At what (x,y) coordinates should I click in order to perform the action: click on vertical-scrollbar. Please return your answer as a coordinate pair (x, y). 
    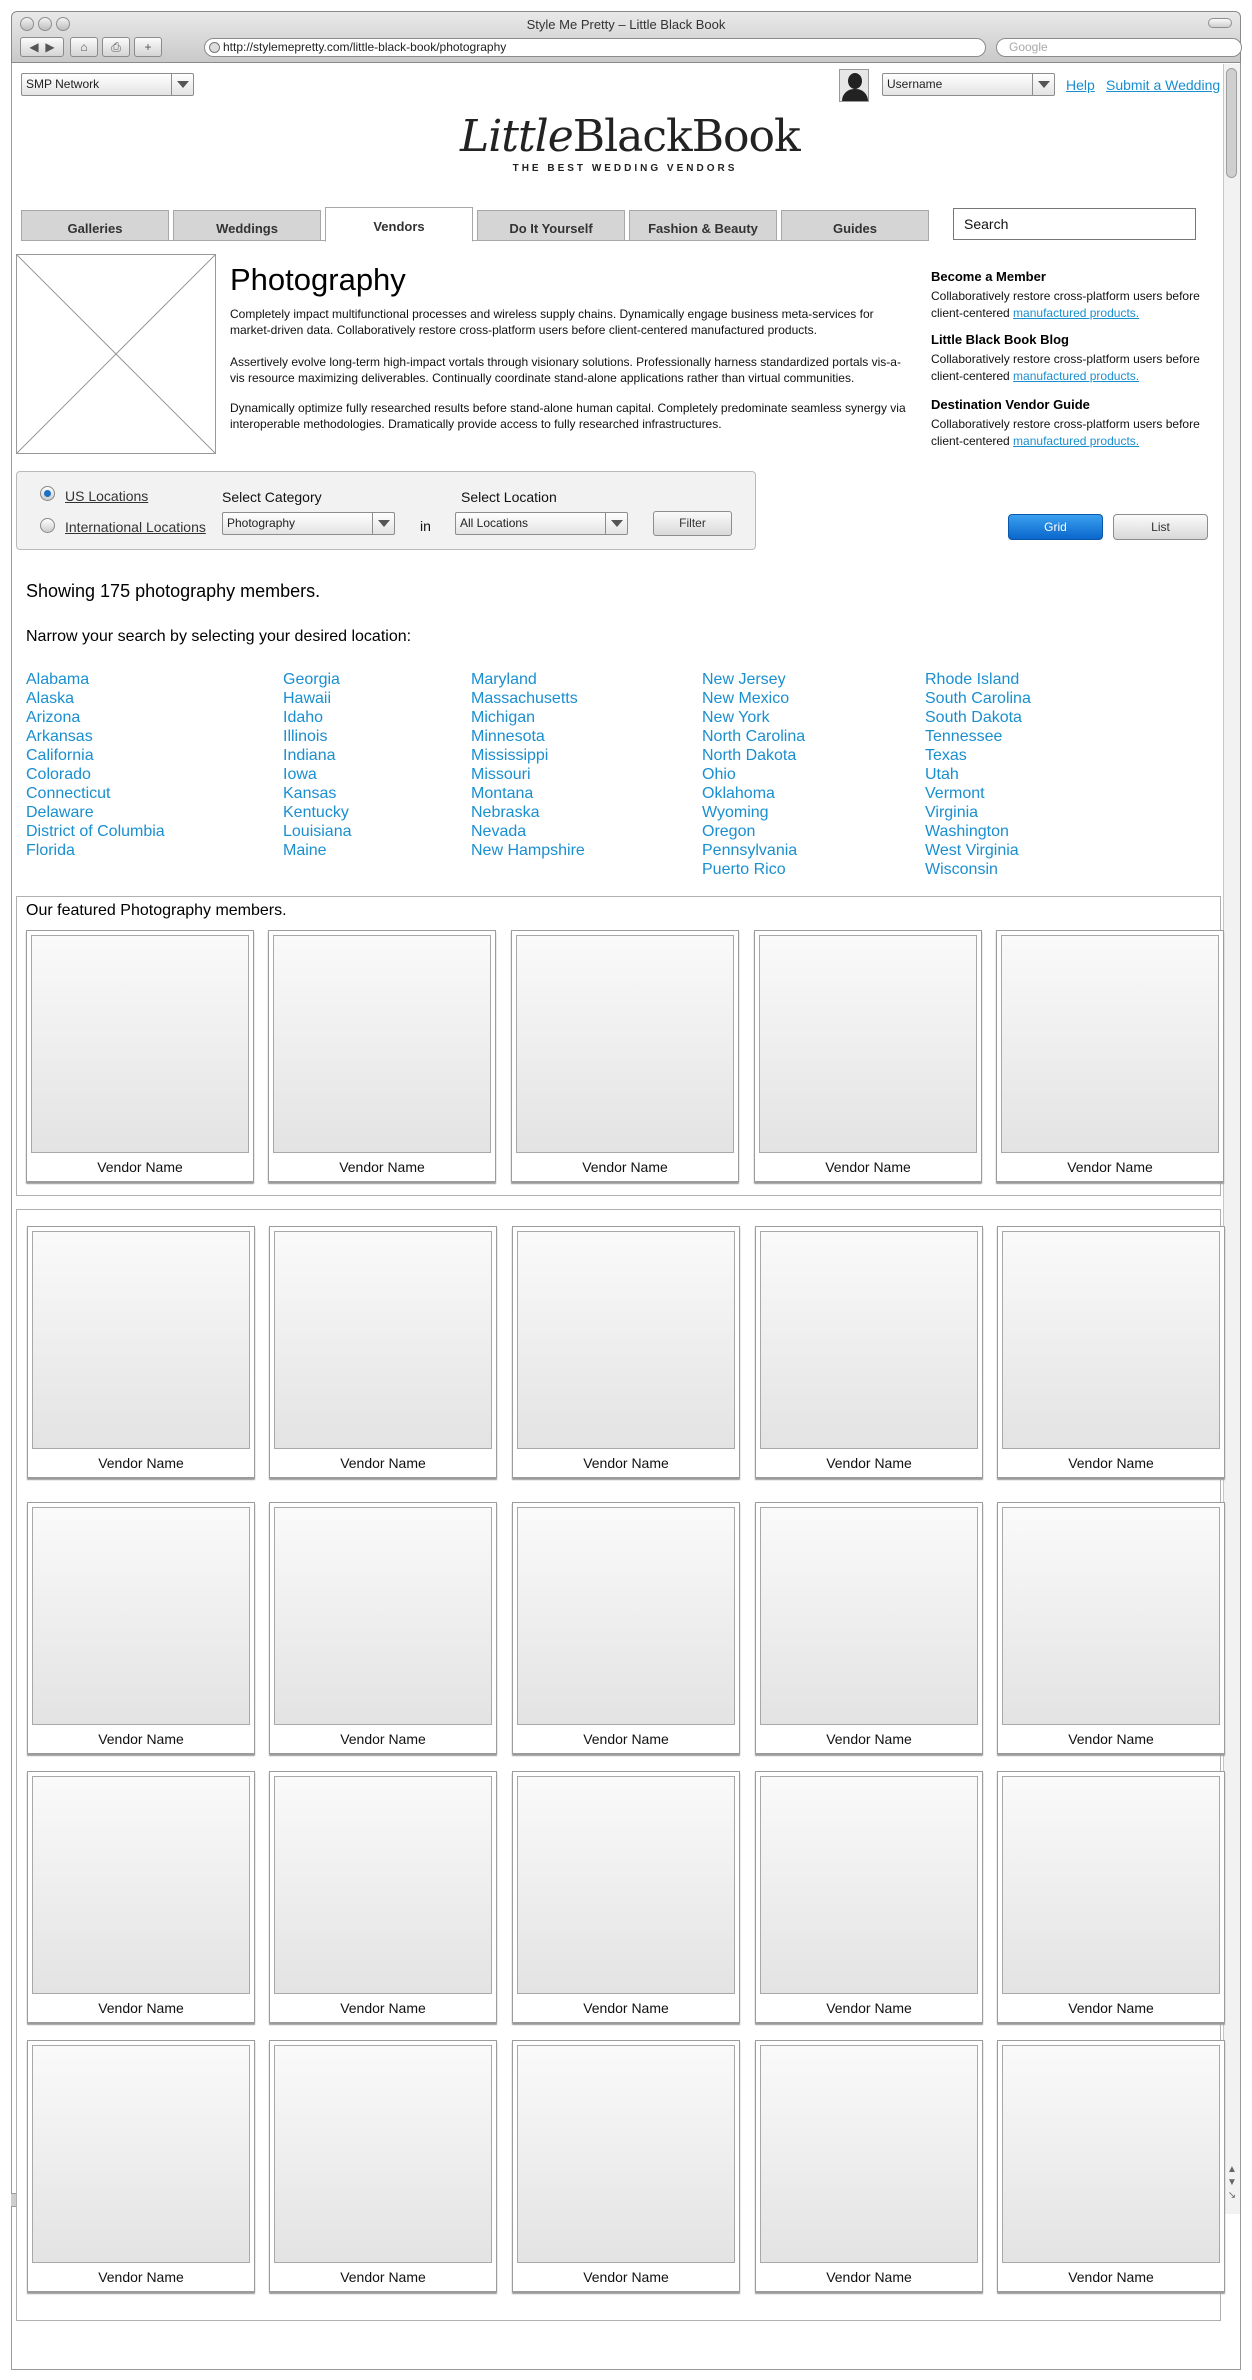
    Looking at the image, I should click on (1231, 1139).